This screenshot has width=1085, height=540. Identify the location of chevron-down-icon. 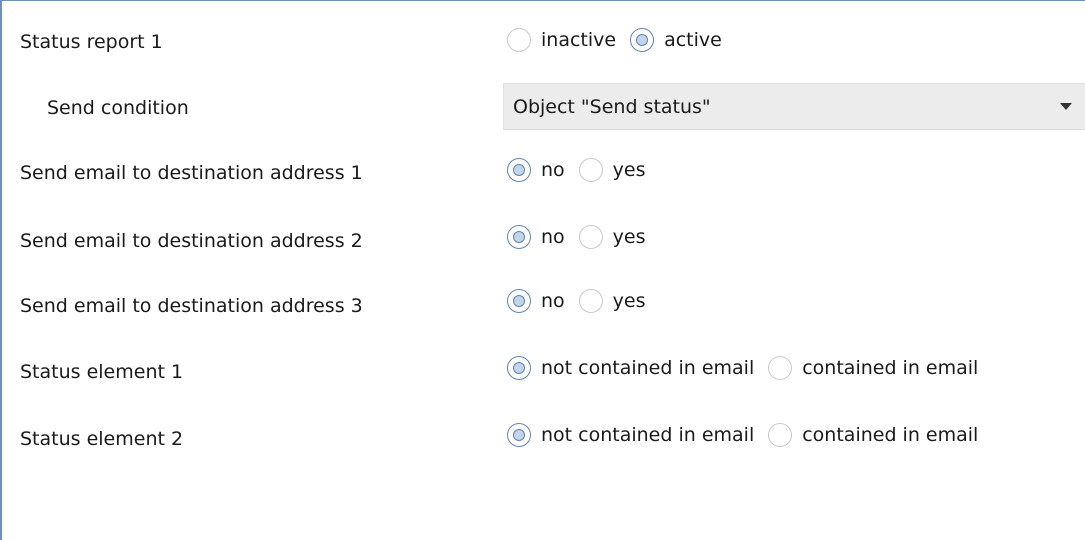
(1066, 106).